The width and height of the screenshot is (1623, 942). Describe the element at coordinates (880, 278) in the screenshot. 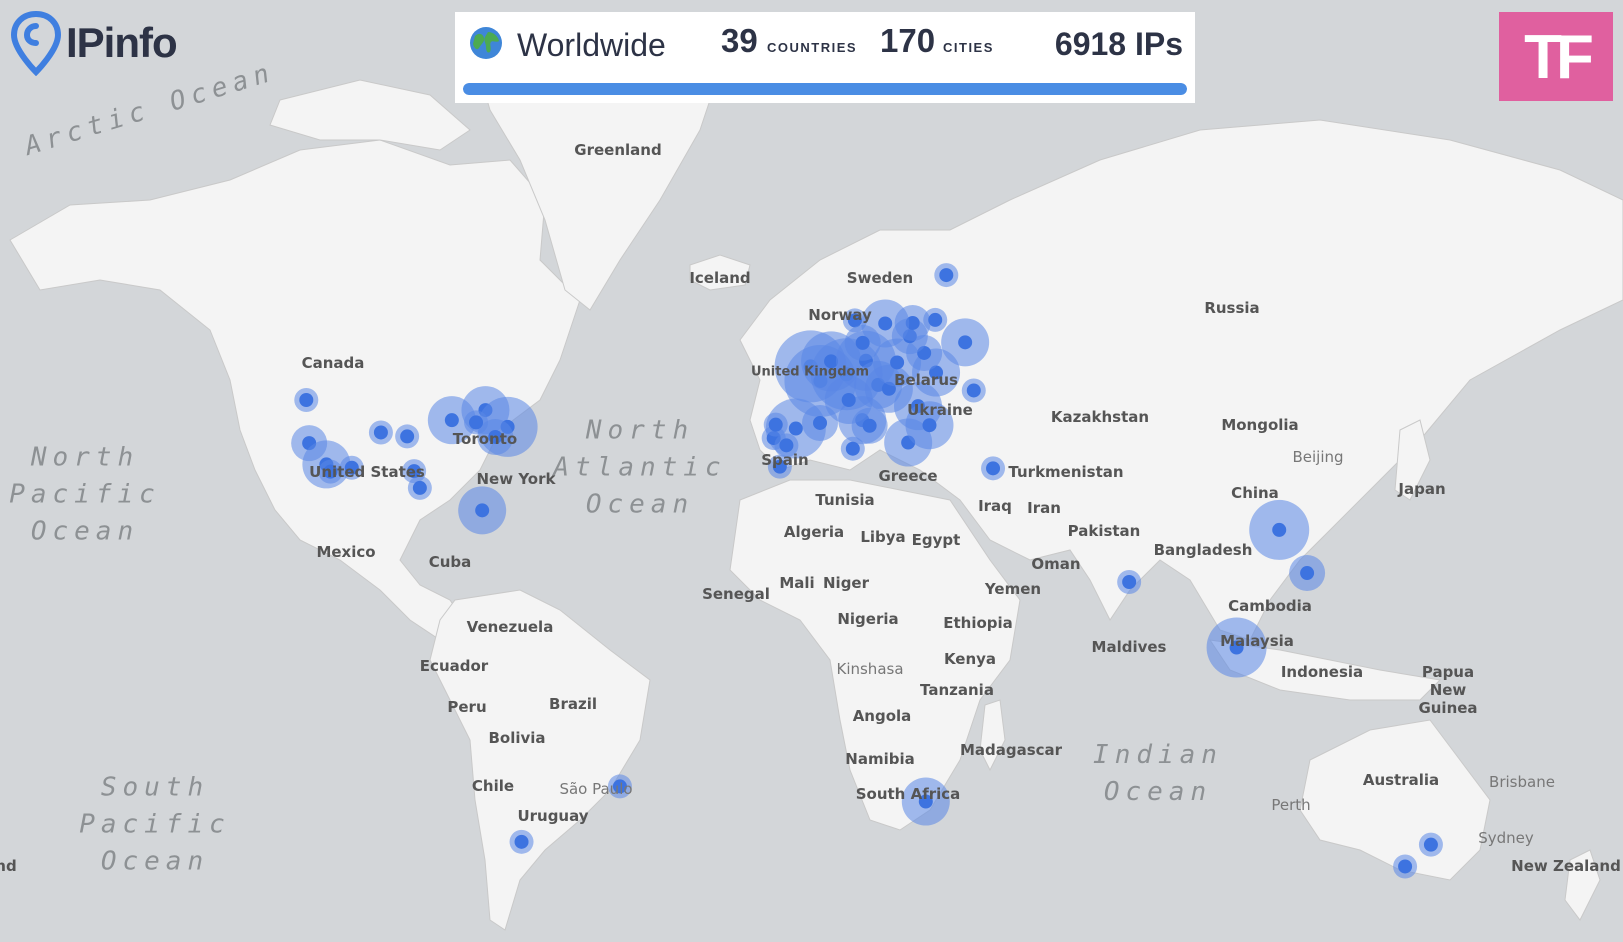

I see `place-label: Sweden` at that location.